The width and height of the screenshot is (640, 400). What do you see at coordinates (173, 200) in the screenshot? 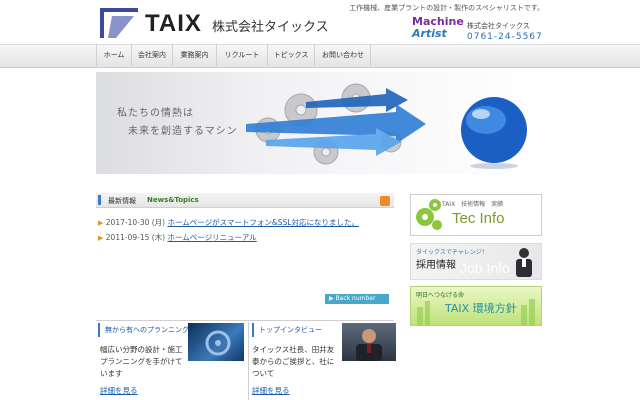
I see `news-title-en: News&Topics` at bounding box center [173, 200].